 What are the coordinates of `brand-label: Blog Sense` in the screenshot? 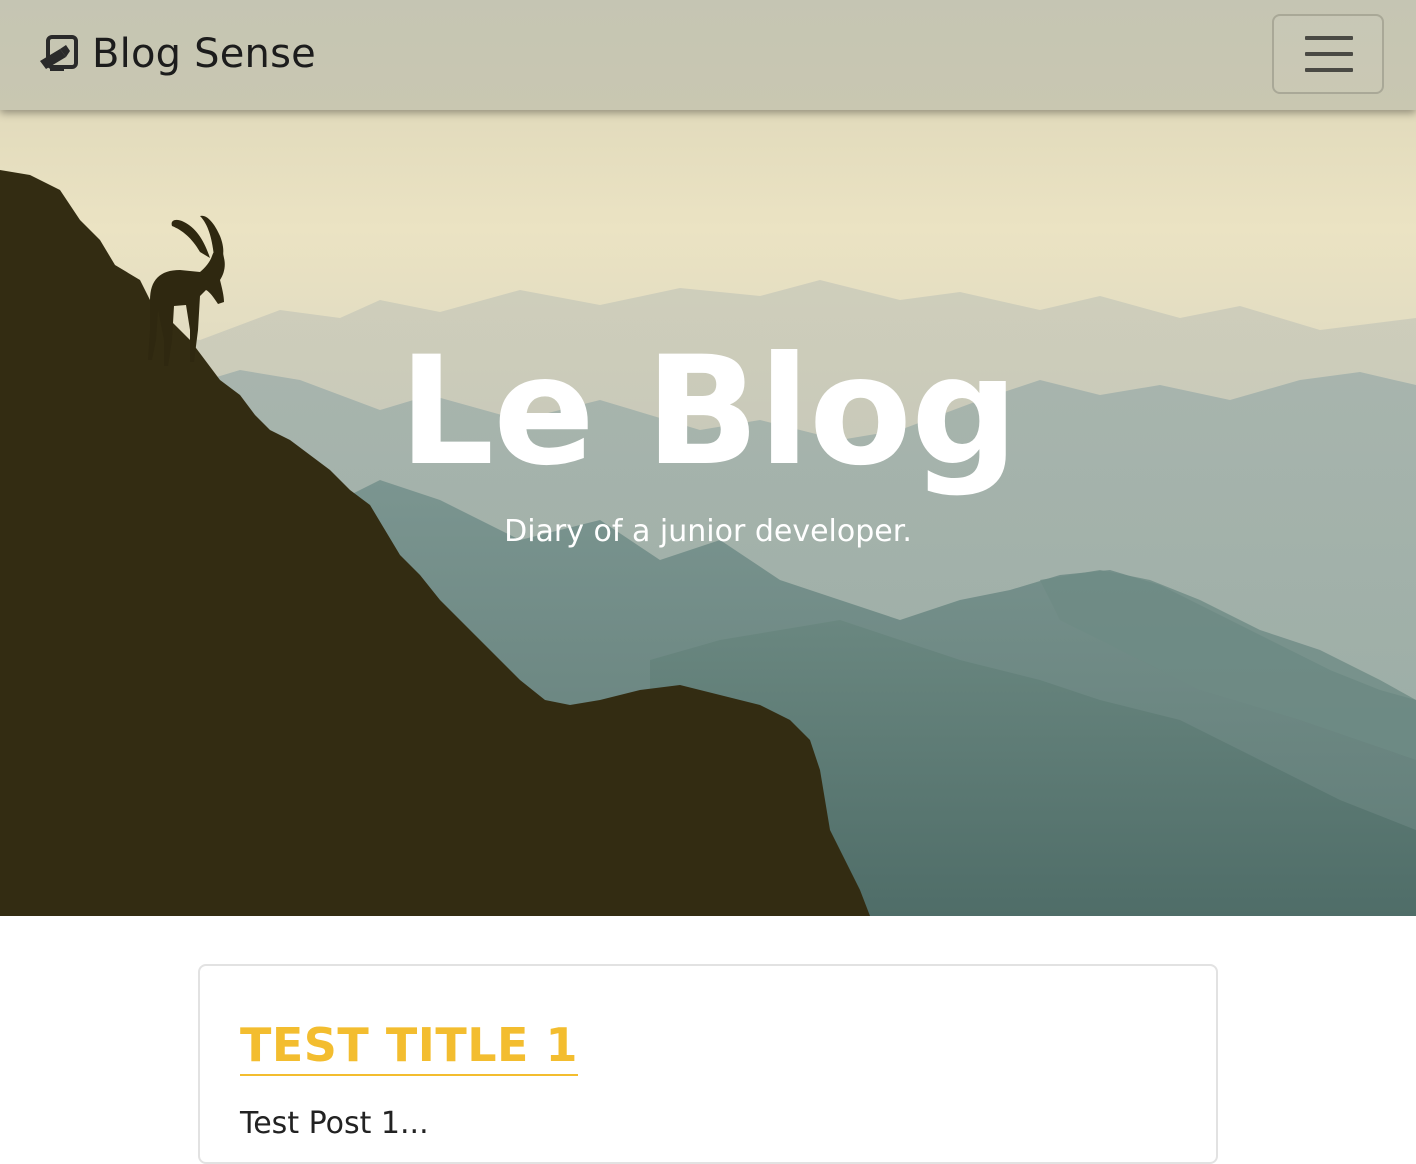 It's located at (204, 54).